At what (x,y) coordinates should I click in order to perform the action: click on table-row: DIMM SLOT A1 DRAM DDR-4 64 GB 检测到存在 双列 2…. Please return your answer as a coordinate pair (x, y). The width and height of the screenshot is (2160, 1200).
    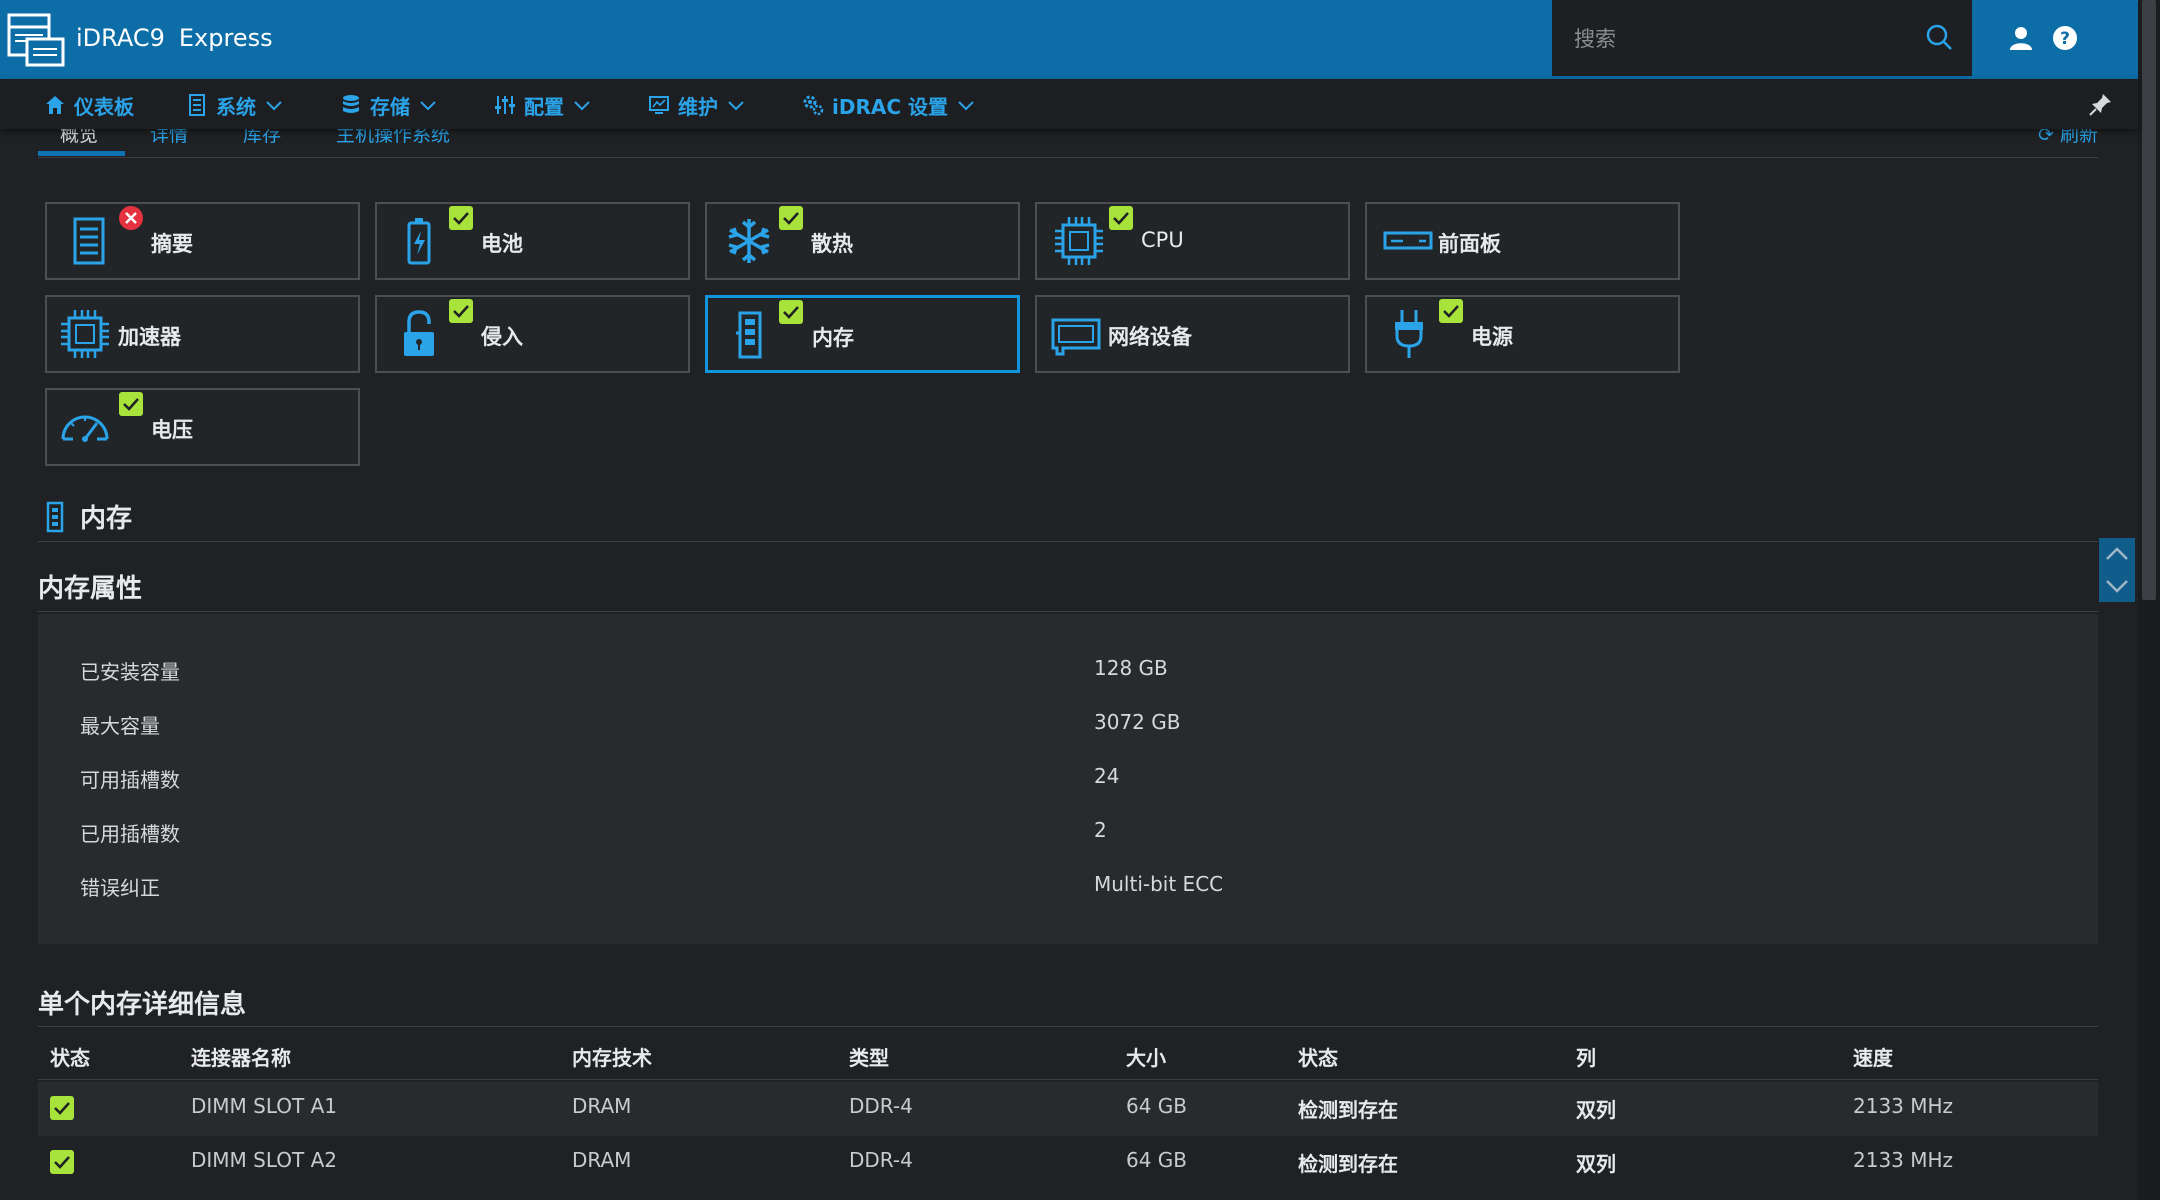
    Looking at the image, I should click on (1068, 1109).